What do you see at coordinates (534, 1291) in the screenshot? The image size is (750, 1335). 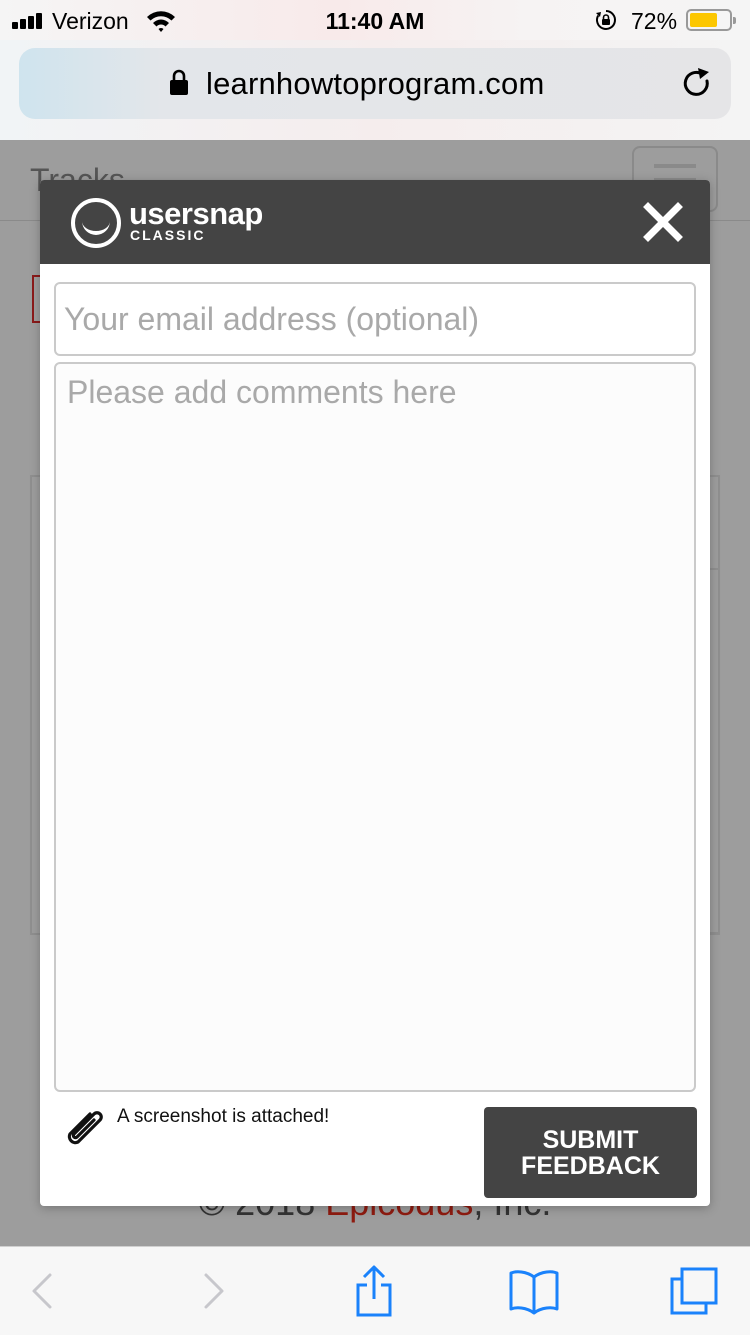 I see `bookmarks-icon` at bounding box center [534, 1291].